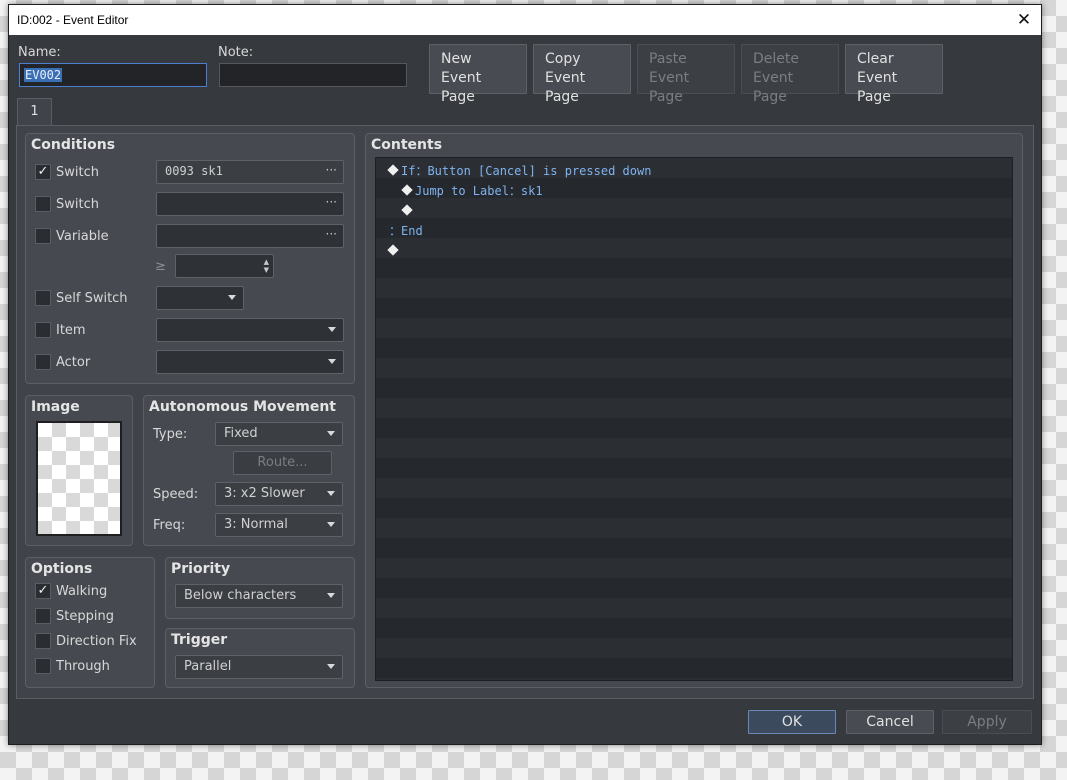 Image resolution: width=1067 pixels, height=780 pixels. Describe the element at coordinates (461, 87) in the screenshot. I see `new-event-page-label-2: Event Page` at that location.